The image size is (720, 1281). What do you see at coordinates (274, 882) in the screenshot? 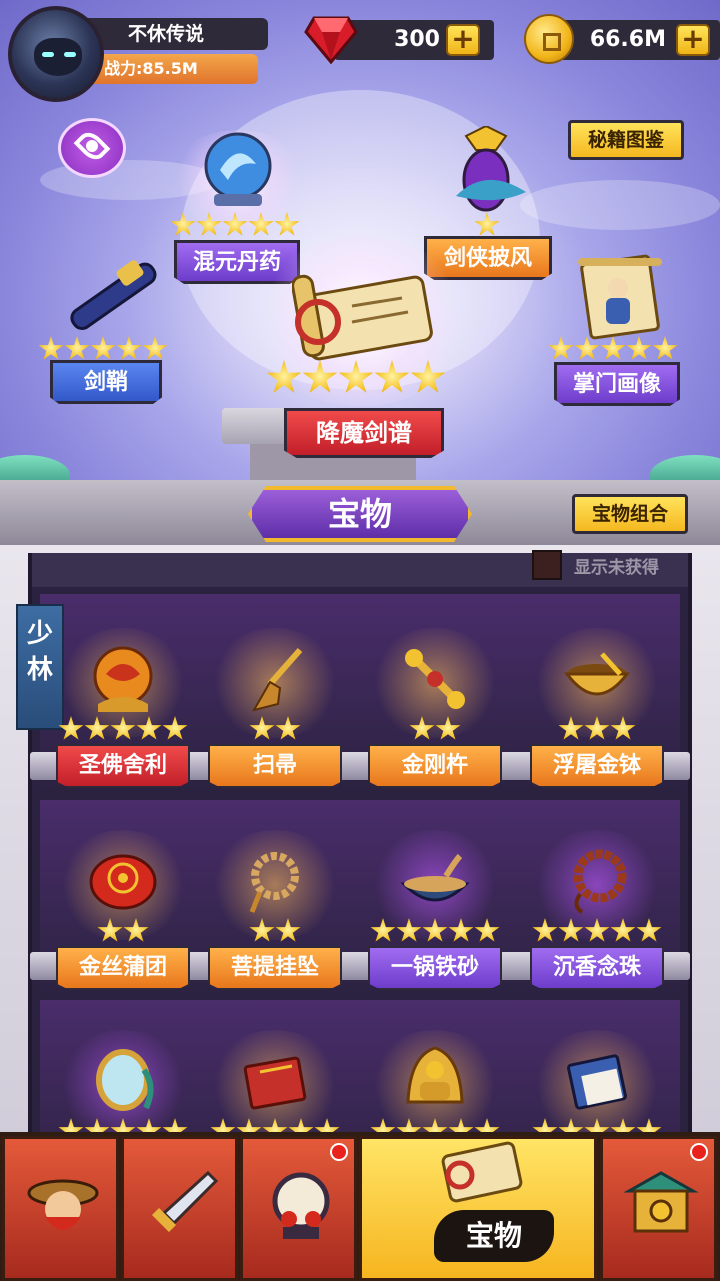
I see `bead-pendant-icon` at bounding box center [274, 882].